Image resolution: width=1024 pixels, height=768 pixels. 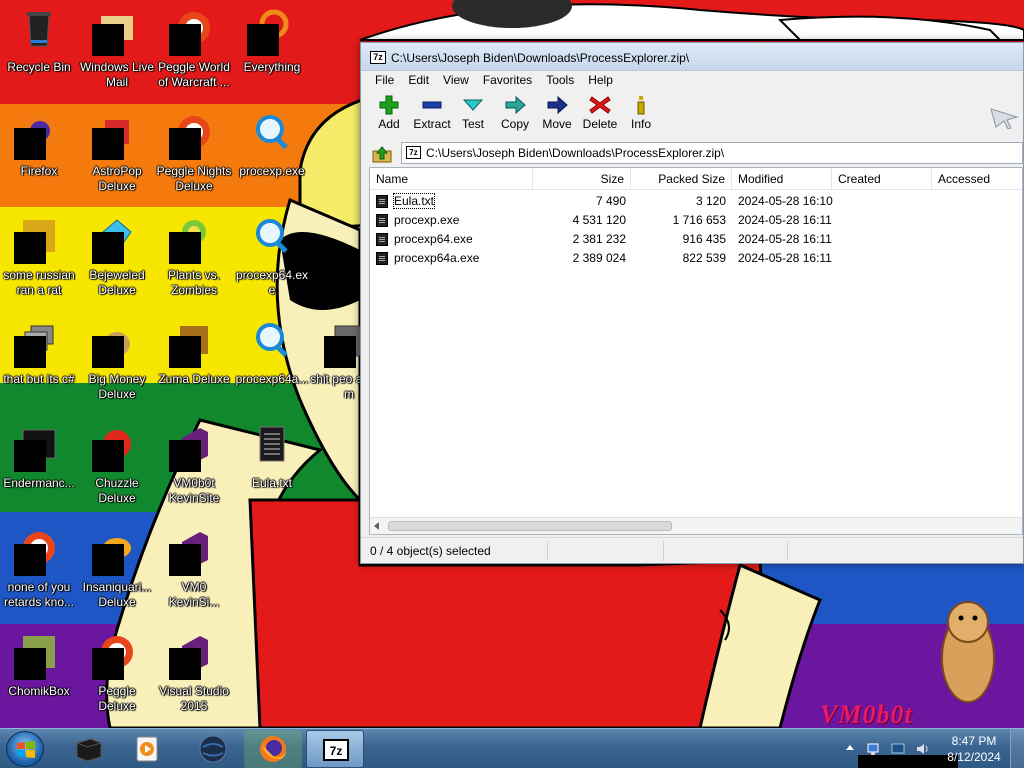 I want to click on desktop-icon-label: Zuma Deluxe, so click(x=194, y=379).